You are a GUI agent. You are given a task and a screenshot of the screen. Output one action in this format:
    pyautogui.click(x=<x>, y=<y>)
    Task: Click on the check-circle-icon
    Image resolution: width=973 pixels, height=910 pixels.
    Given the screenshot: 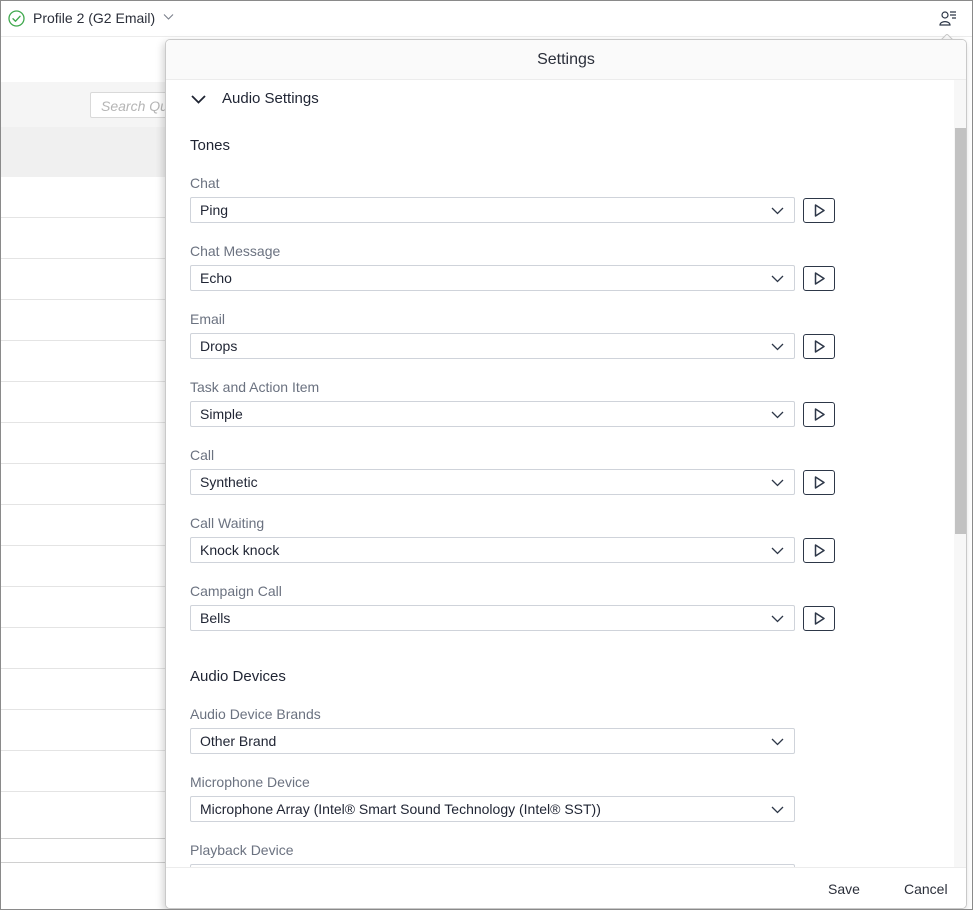 What is the action you would take?
    pyautogui.click(x=16, y=18)
    